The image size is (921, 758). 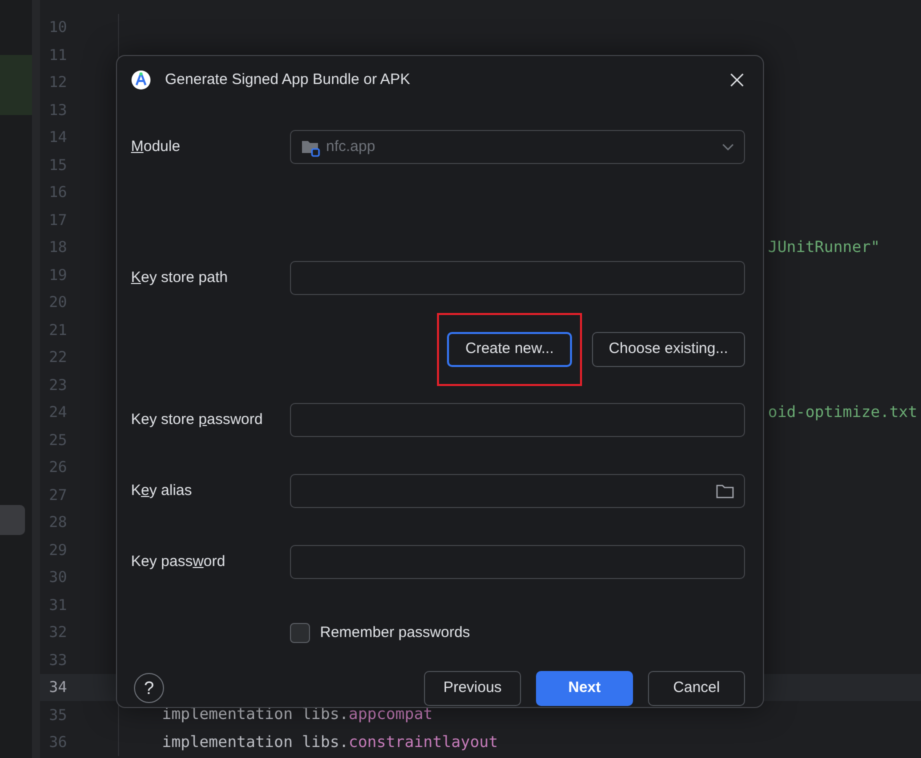 I want to click on code-line: JUnitRunner", so click(x=824, y=247).